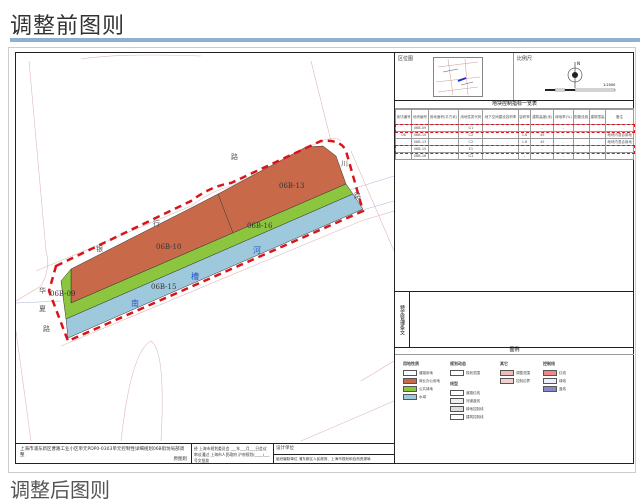 This screenshot has width=640, height=503. Describe the element at coordinates (420, 117) in the screenshot. I see `table-header: 地块编号` at that location.